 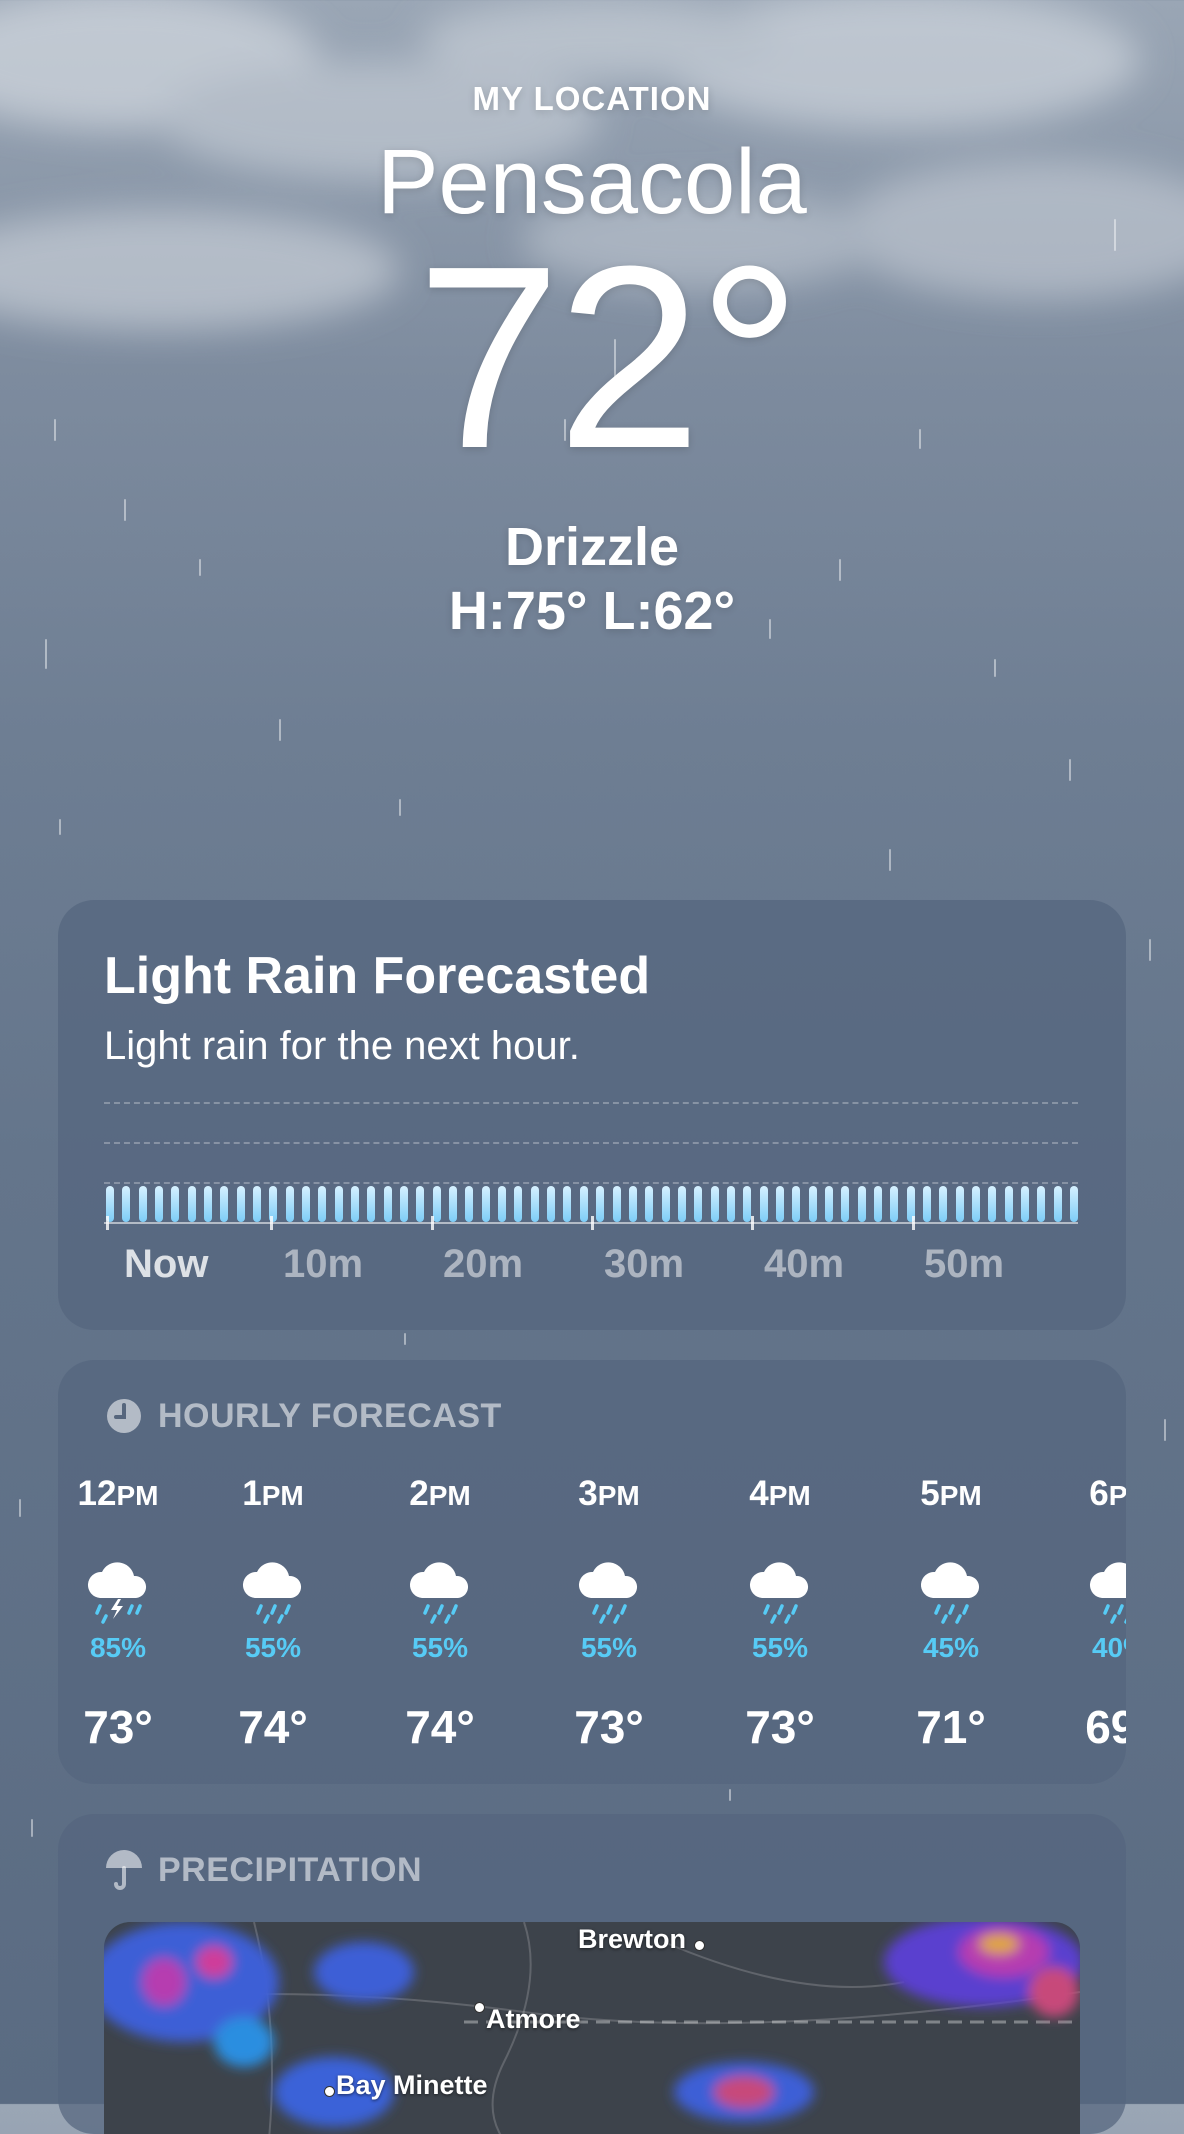 I want to click on hour-item: 12PM 85% 73°, so click(x=130, y=1572).